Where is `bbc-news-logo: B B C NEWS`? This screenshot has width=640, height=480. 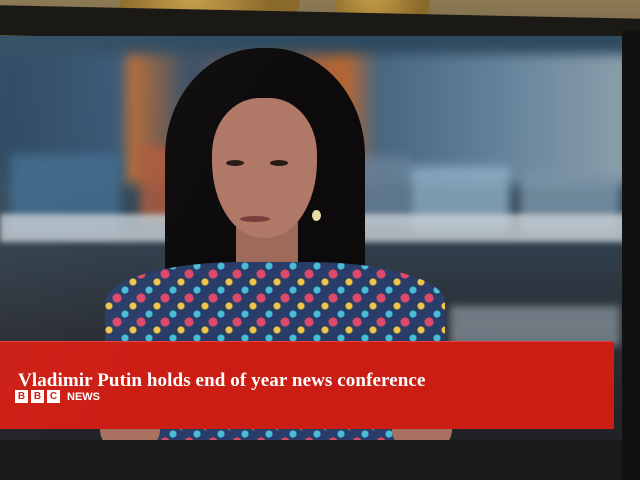 bbc-news-logo: B B C NEWS is located at coordinates (57, 396).